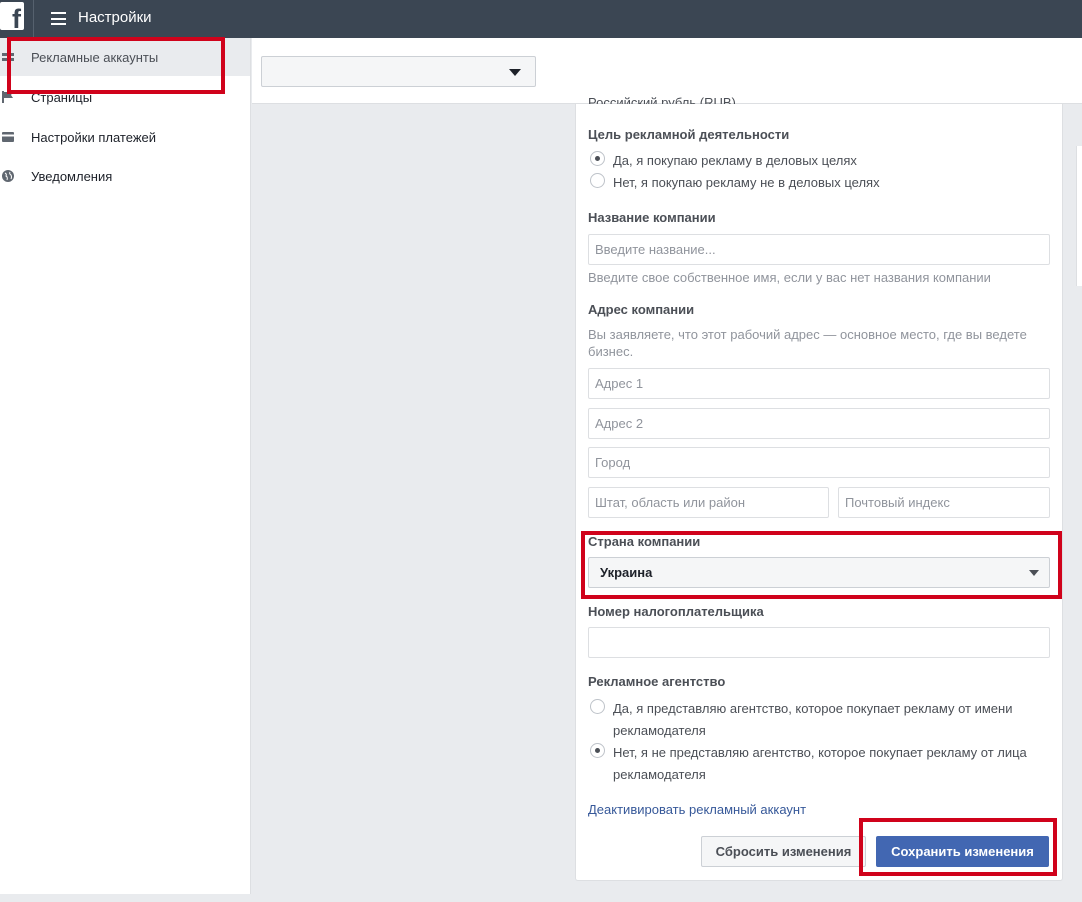 This screenshot has width=1082, height=902. I want to click on state-field, so click(708, 502).